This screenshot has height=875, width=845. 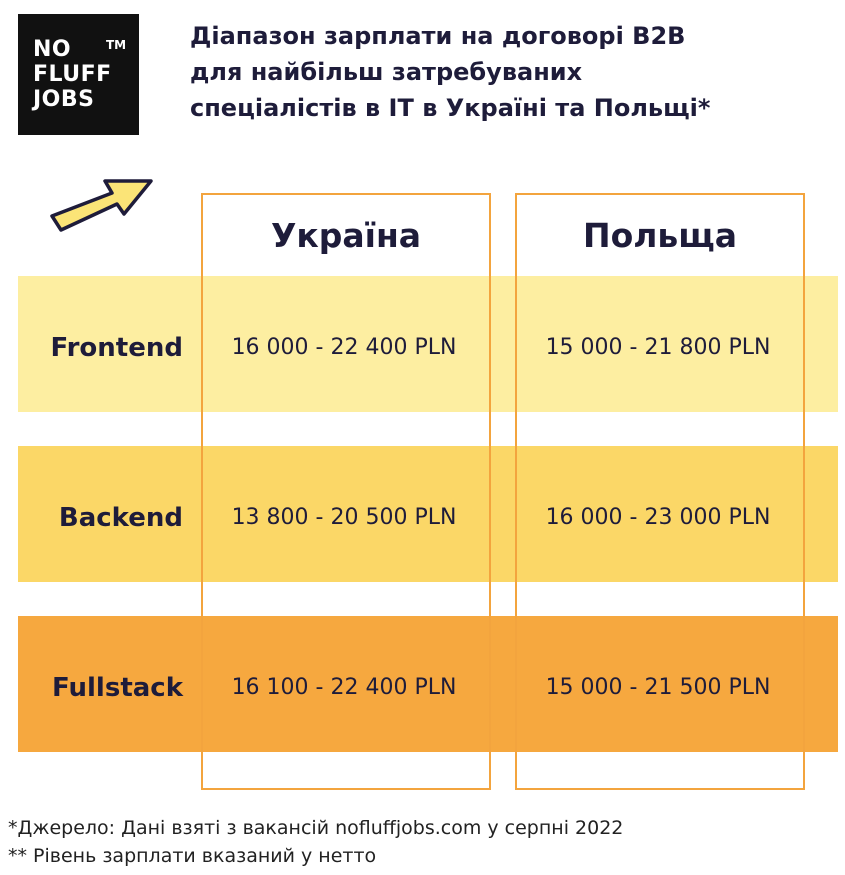 What do you see at coordinates (120, 518) in the screenshot?
I see `row-label-backend: Backend` at bounding box center [120, 518].